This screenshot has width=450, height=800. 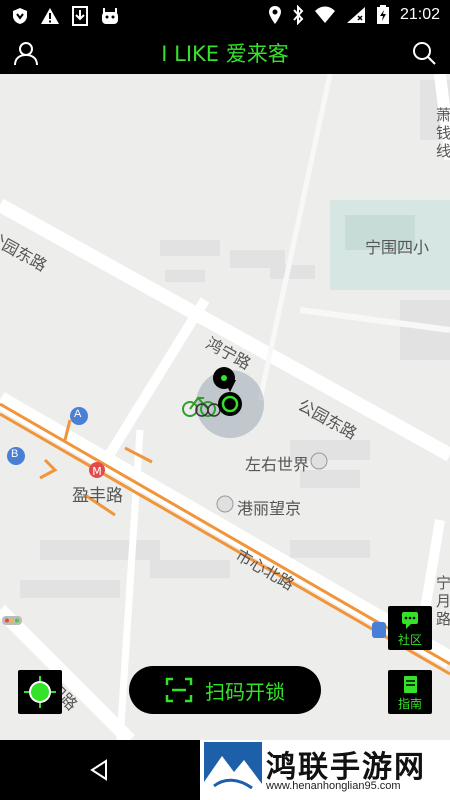 I want to click on clock: 21:02, so click(x=419, y=14).